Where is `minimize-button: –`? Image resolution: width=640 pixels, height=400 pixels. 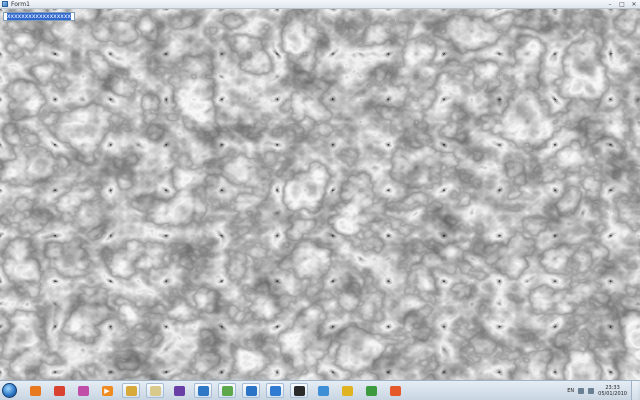 minimize-button: – is located at coordinates (610, 4).